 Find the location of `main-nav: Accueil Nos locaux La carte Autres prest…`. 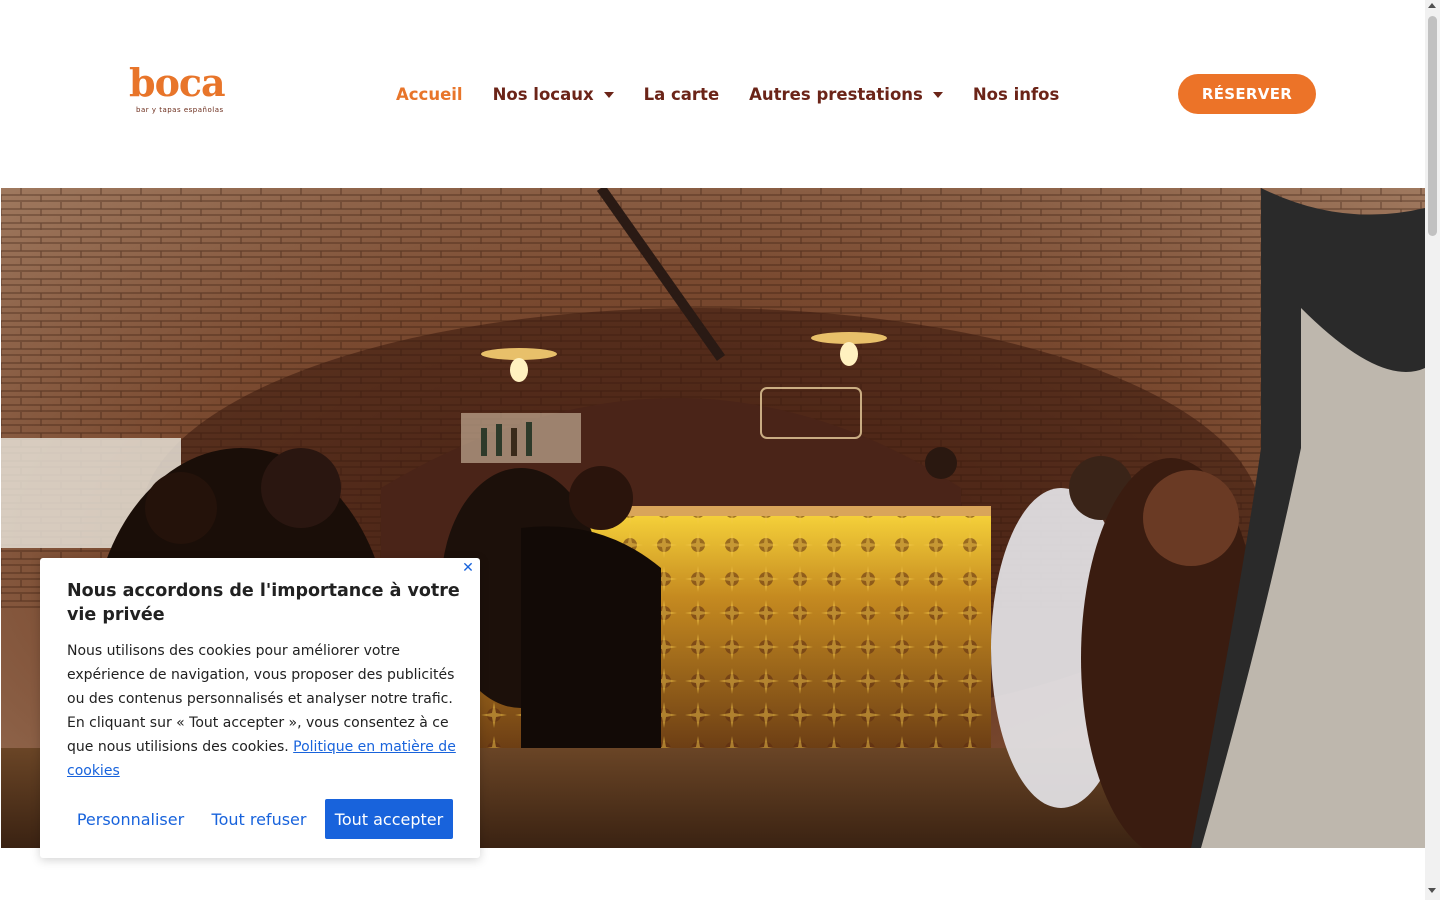

main-nav: Accueil Nos locaux La carte Autres prest… is located at coordinates (742, 94).